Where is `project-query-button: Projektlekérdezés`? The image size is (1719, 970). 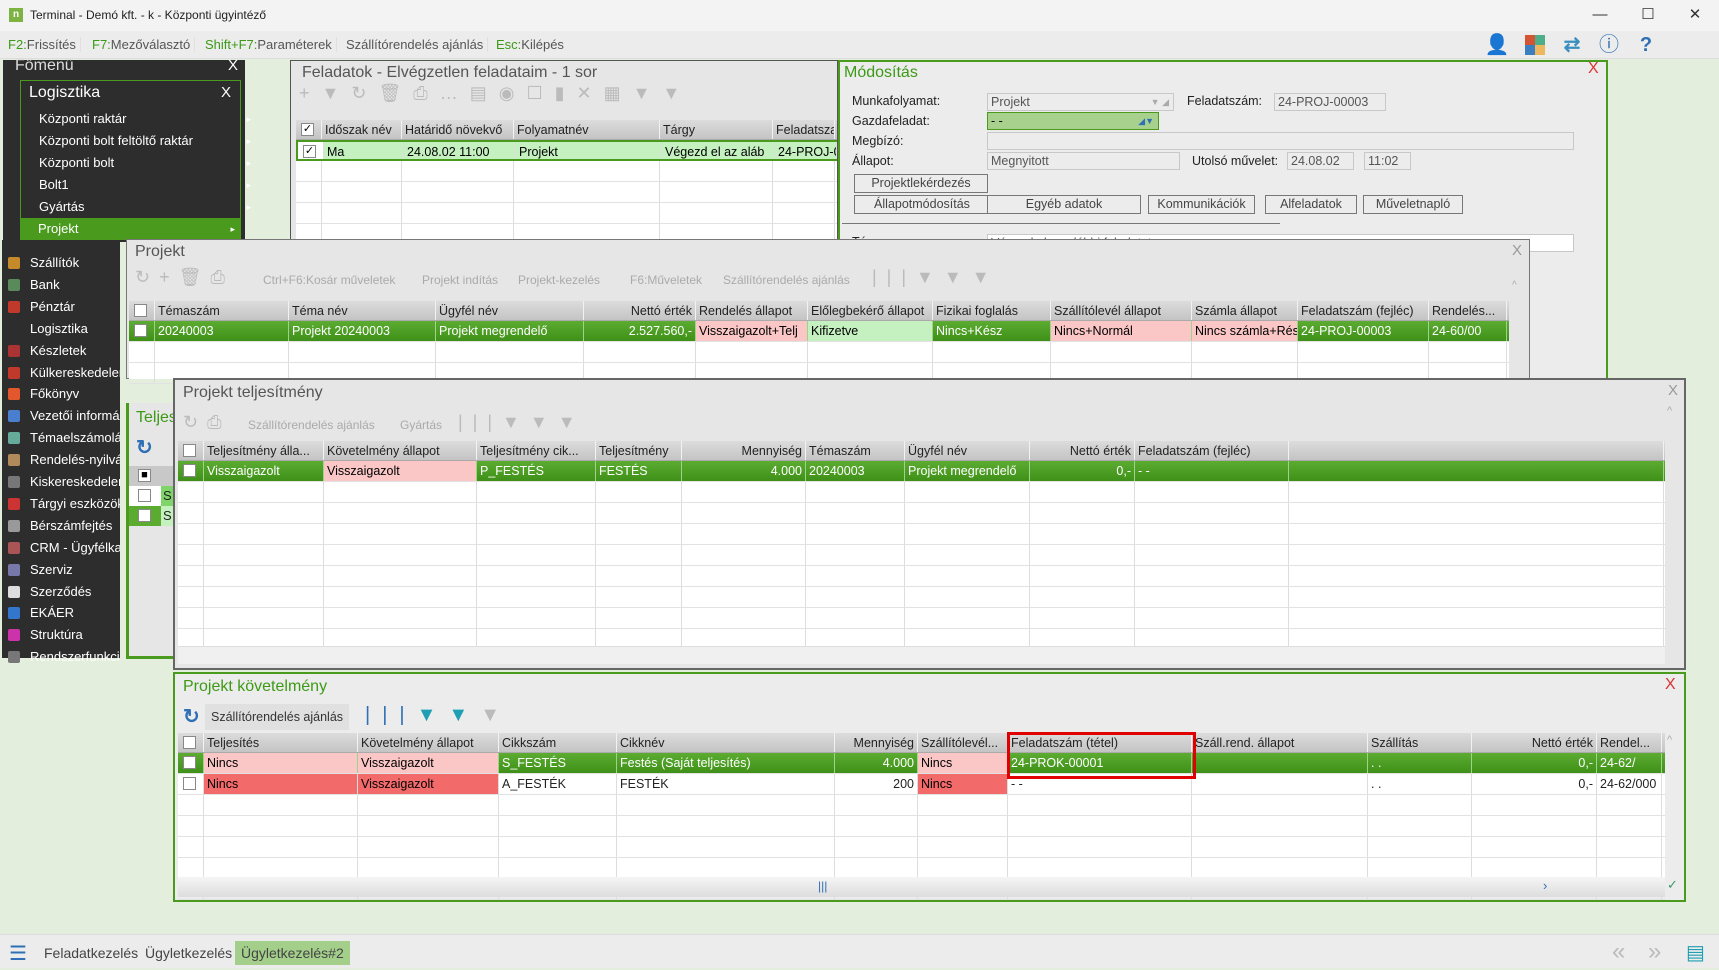 project-query-button: Projektlekérdezés is located at coordinates (921, 183).